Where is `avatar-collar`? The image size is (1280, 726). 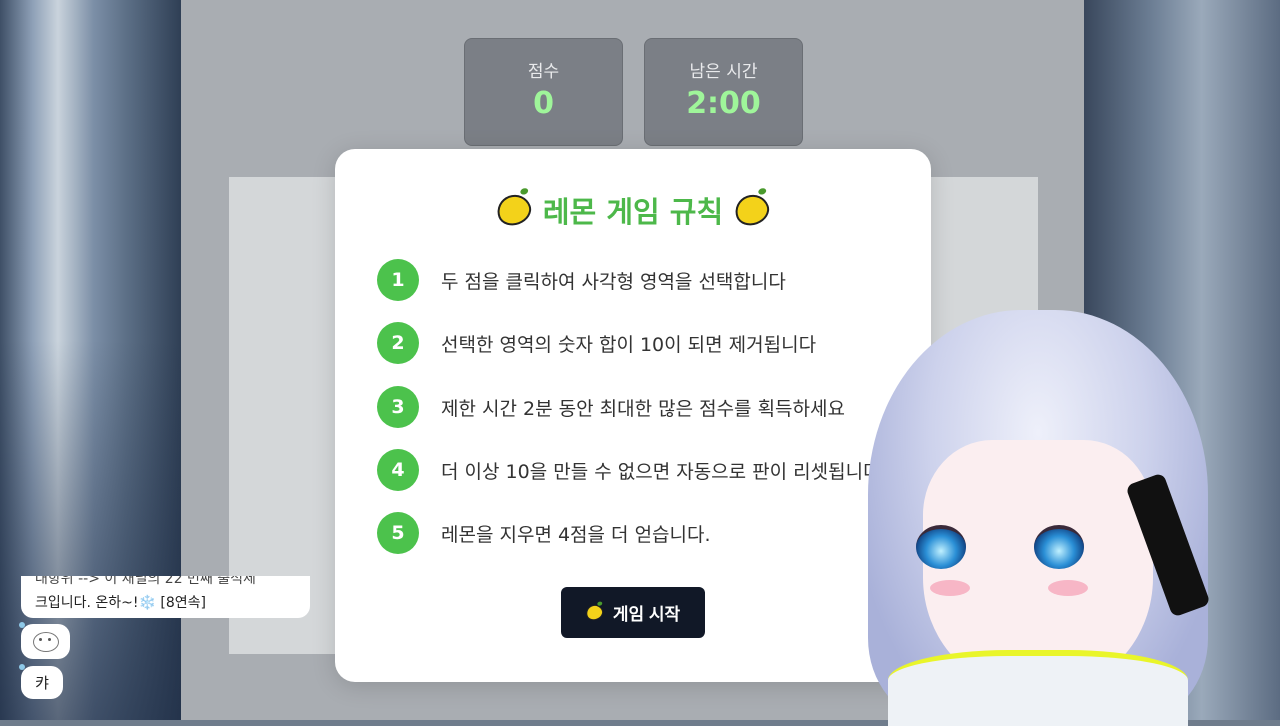
avatar-collar is located at coordinates (1038, 688).